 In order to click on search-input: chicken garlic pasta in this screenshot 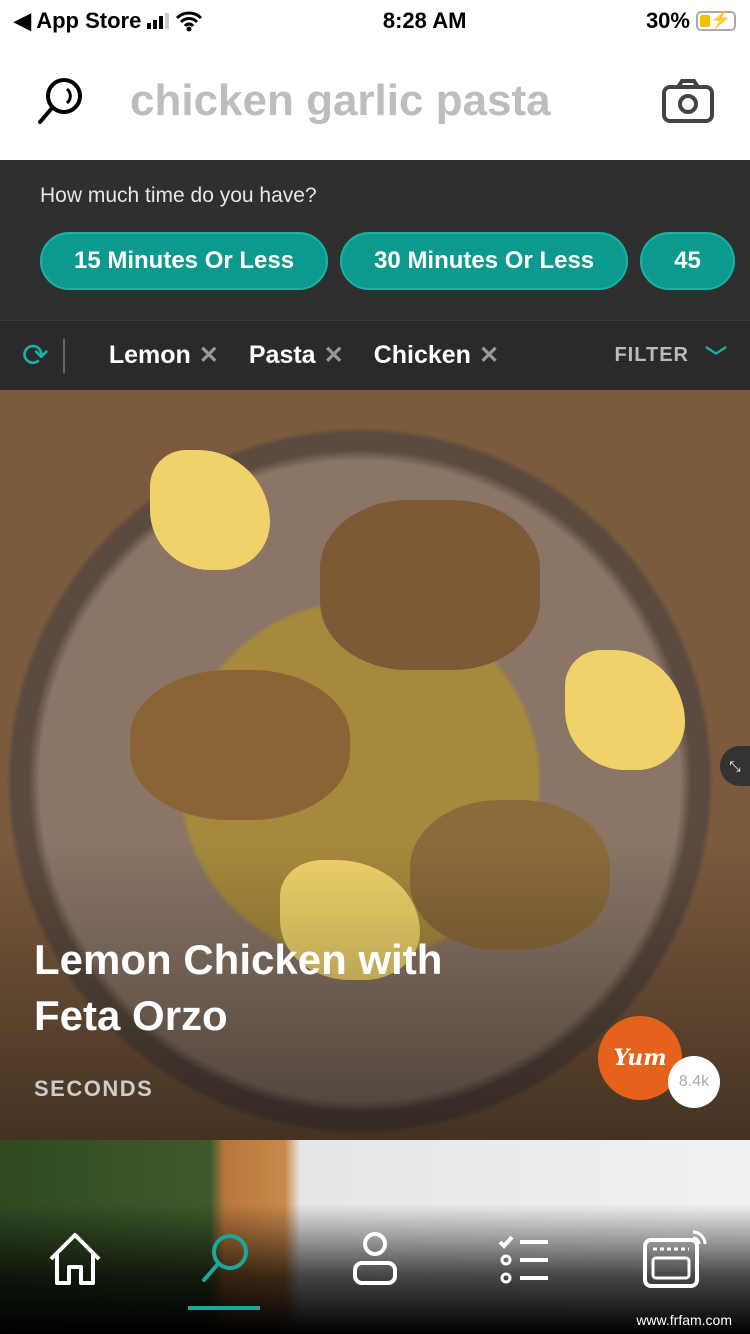, I will do `click(374, 101)`.